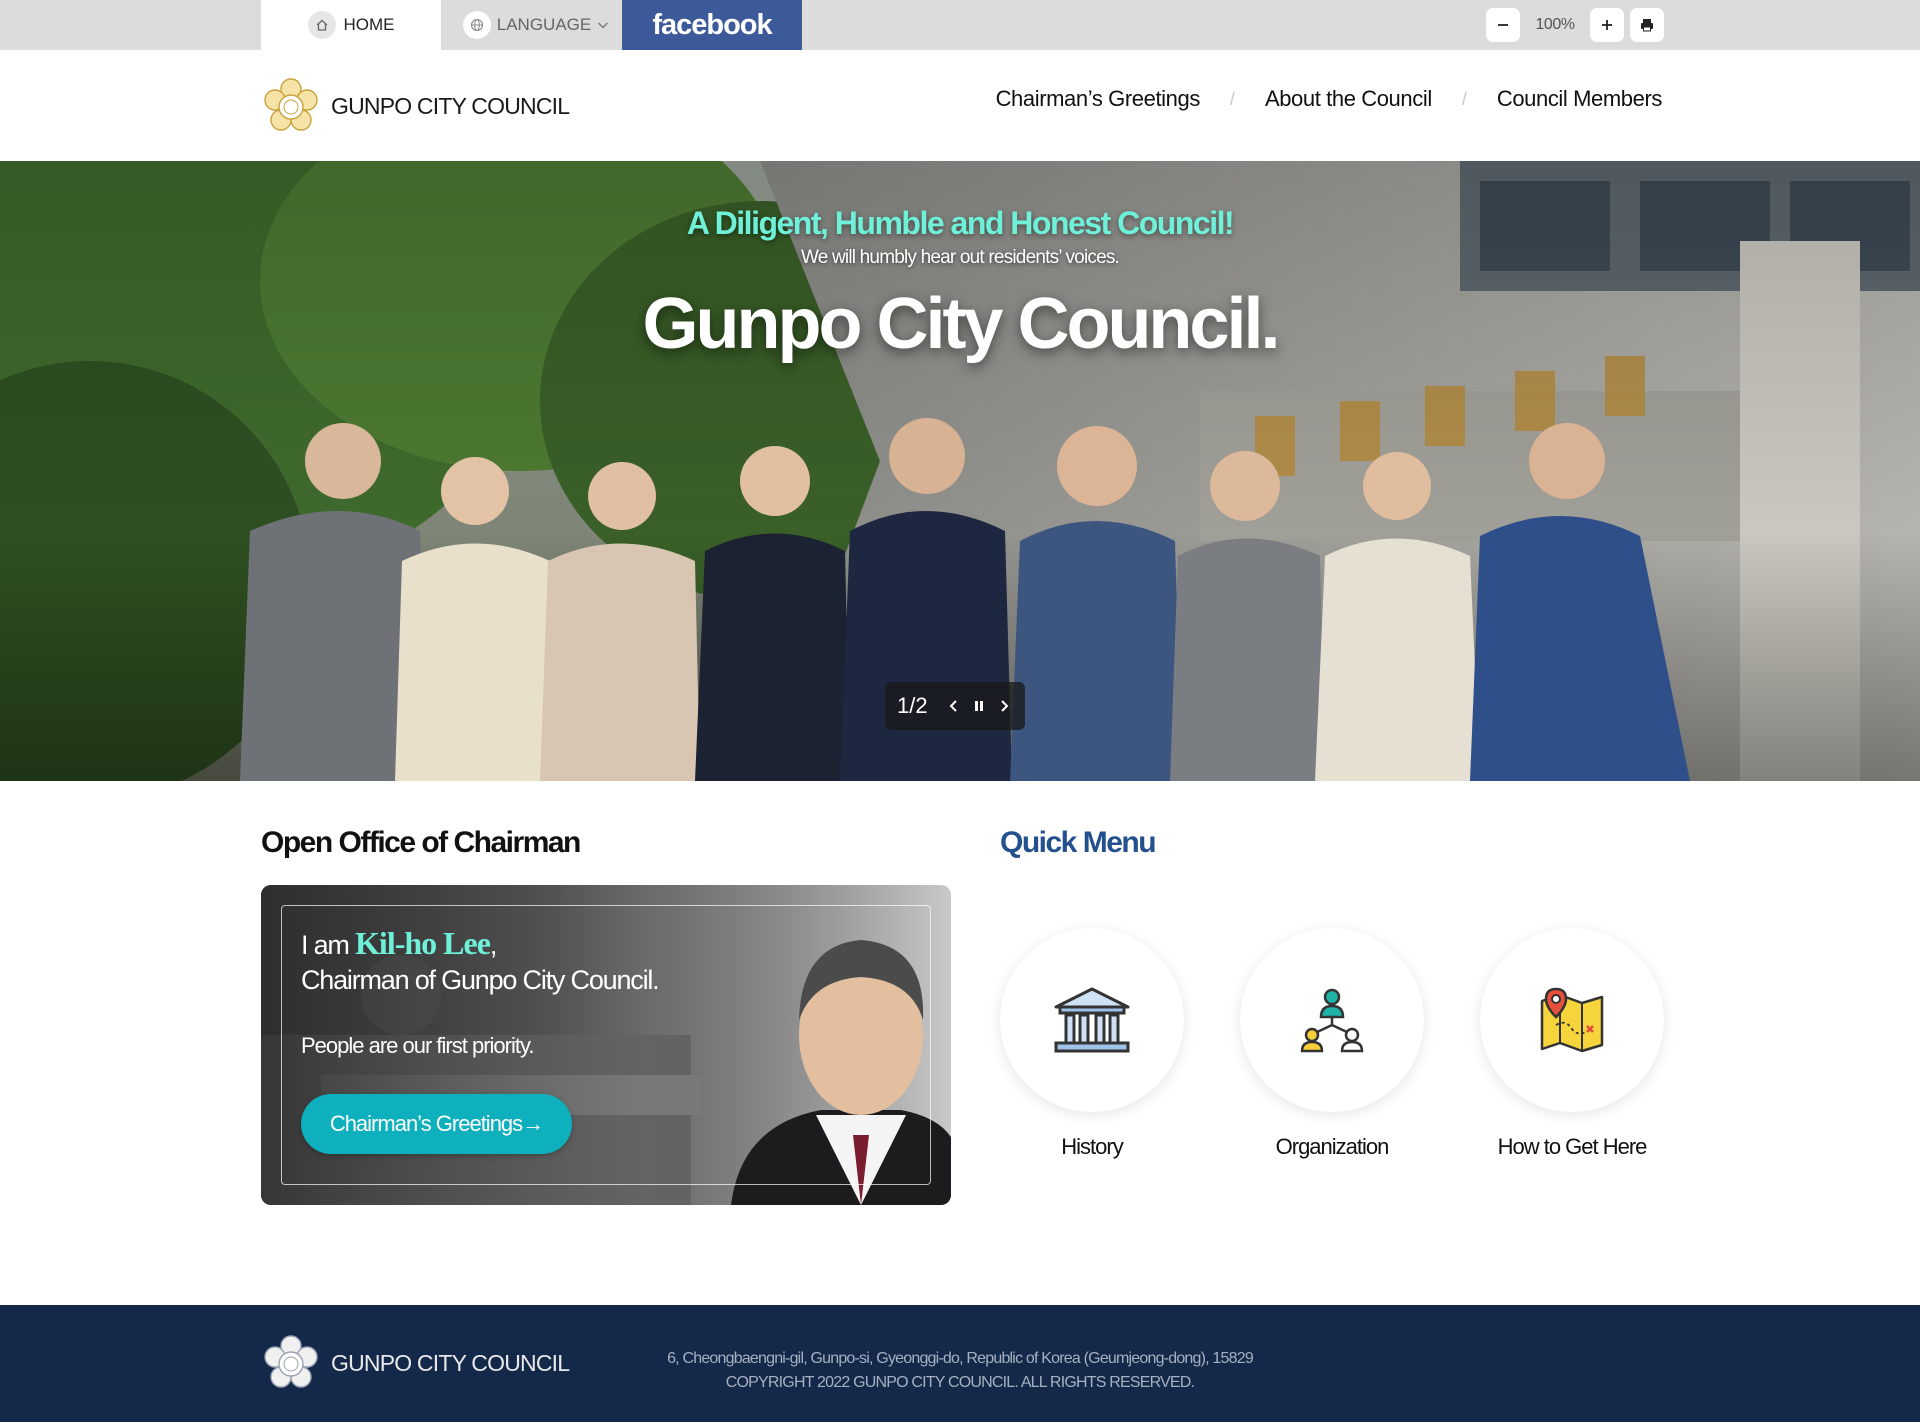  Describe the element at coordinates (1555, 24) in the screenshot. I see `zoom-level: 100%` at that location.